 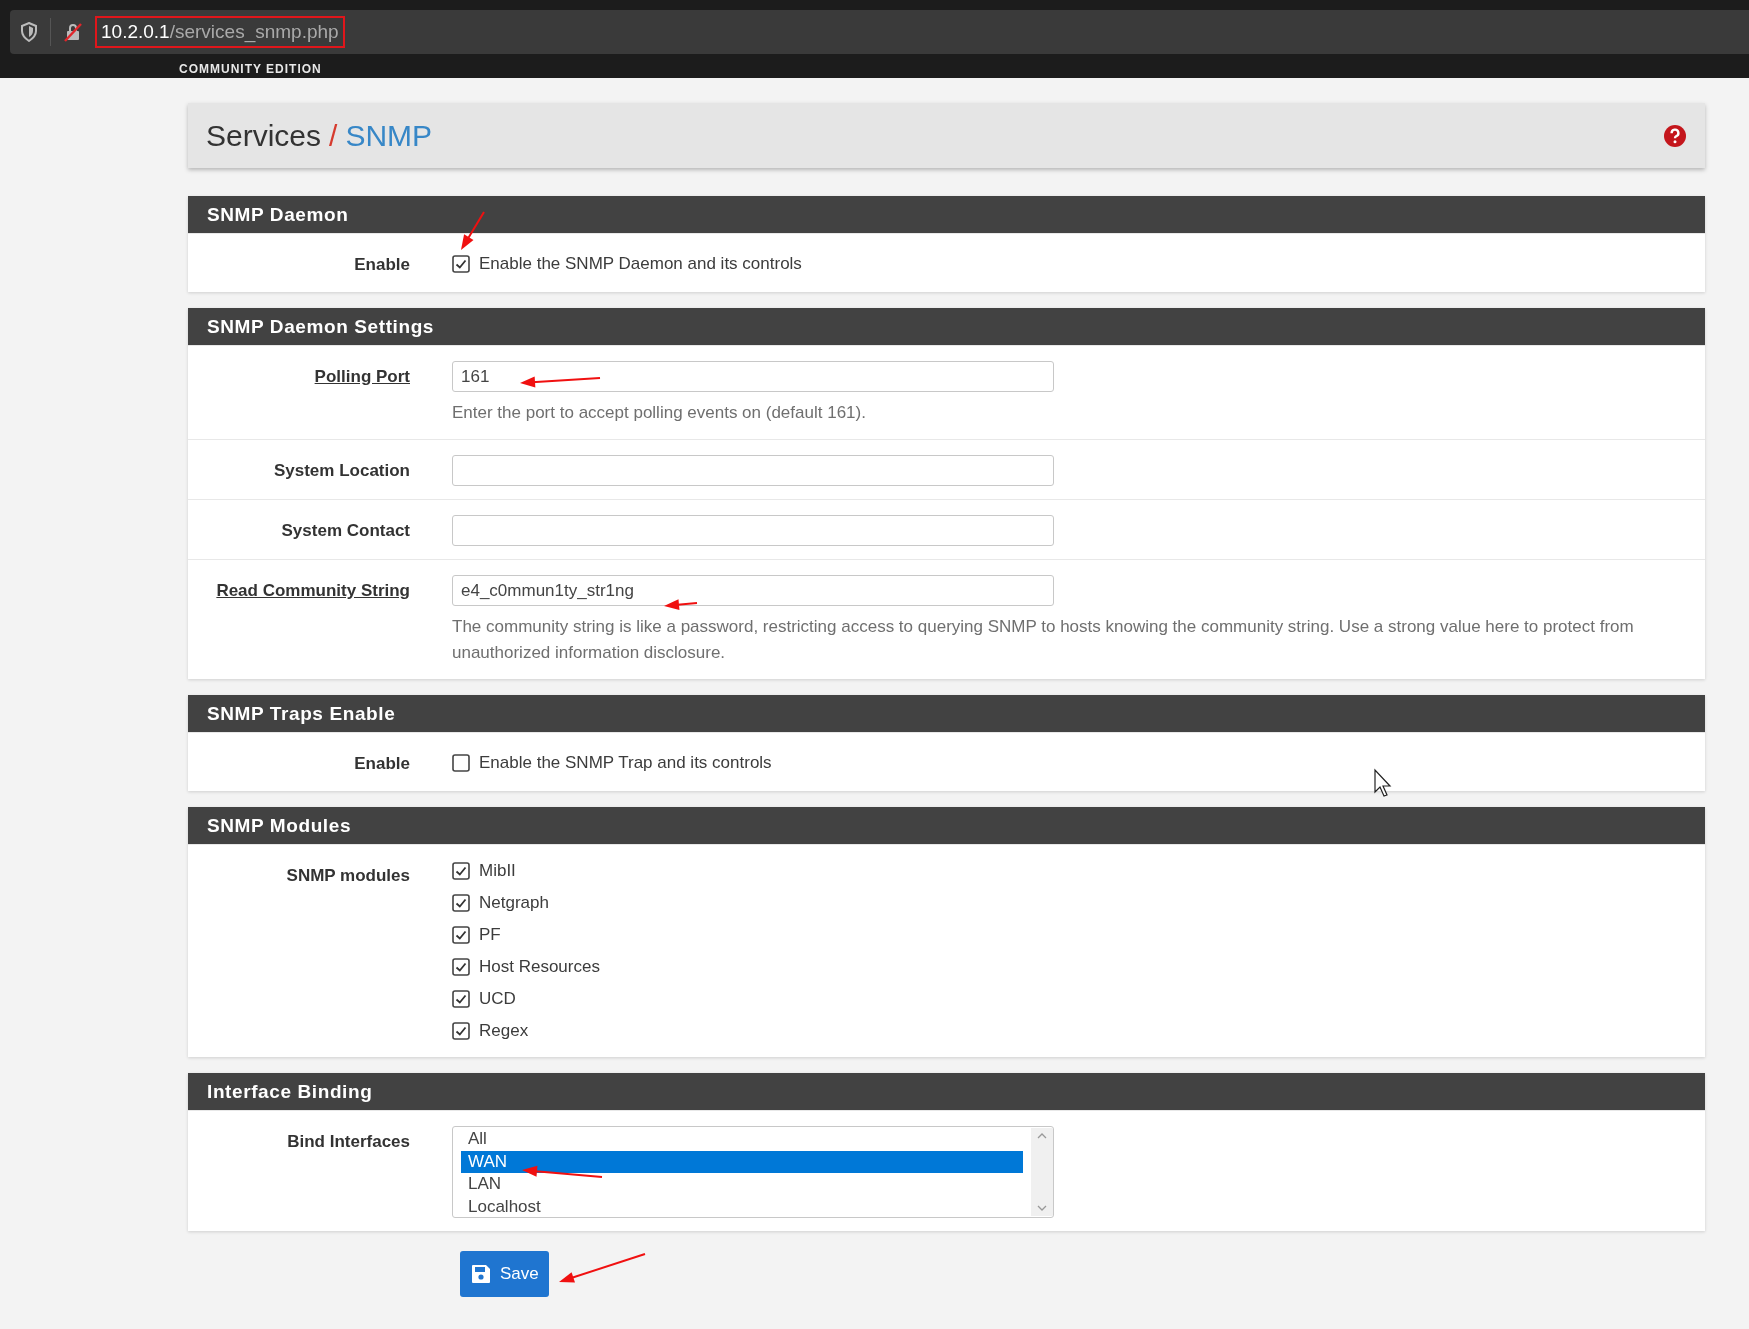 I want to click on panel-header: Interface Binding, so click(x=946, y=1091).